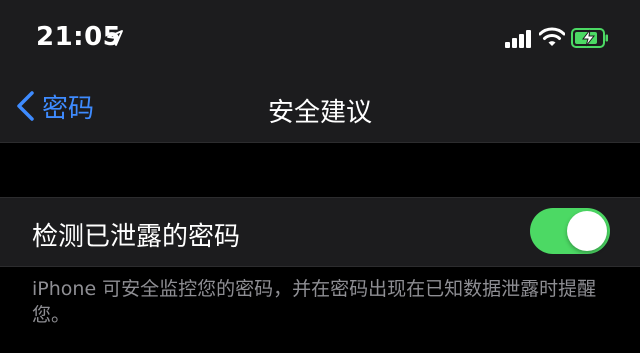 Image resolution: width=640 pixels, height=353 pixels. What do you see at coordinates (136, 237) in the screenshot?
I see `detect-leaked-passwords-label: 检测已泄露的密码` at bounding box center [136, 237].